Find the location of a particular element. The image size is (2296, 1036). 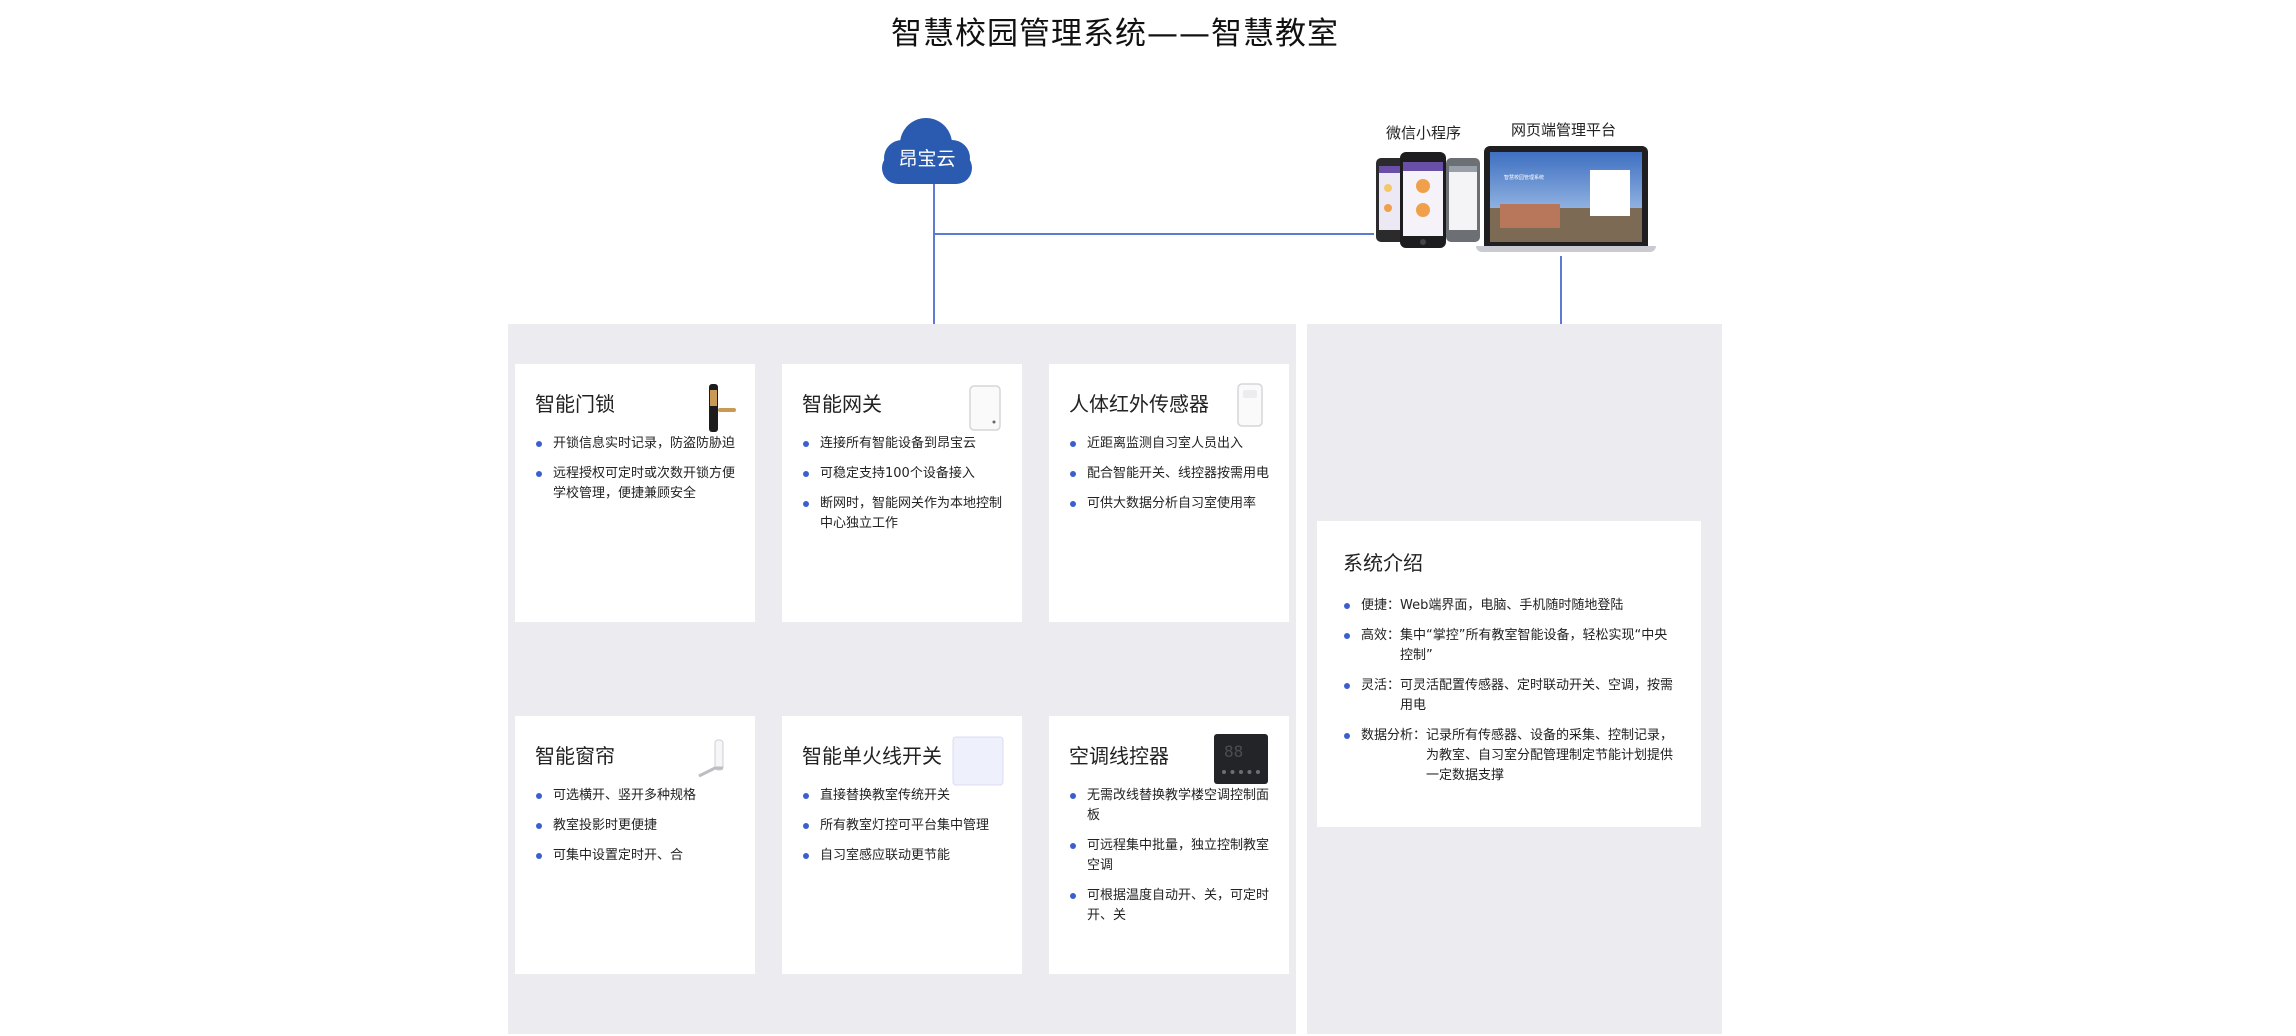

intro-value: 集中“掌控”所有教室智能设备，轻松实现“中央控制” is located at coordinates (1534, 645).